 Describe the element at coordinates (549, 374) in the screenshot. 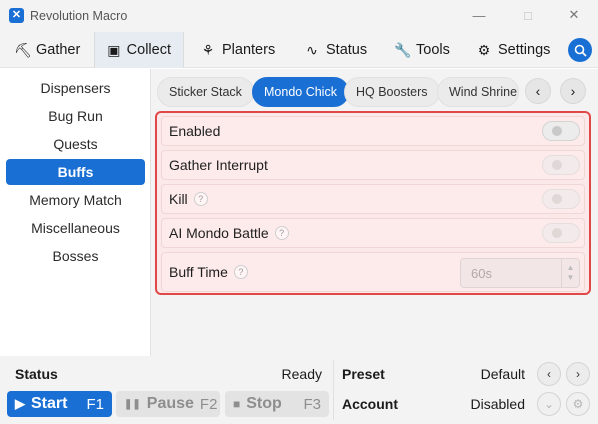

I see `preset-prev-button: ‹` at that location.